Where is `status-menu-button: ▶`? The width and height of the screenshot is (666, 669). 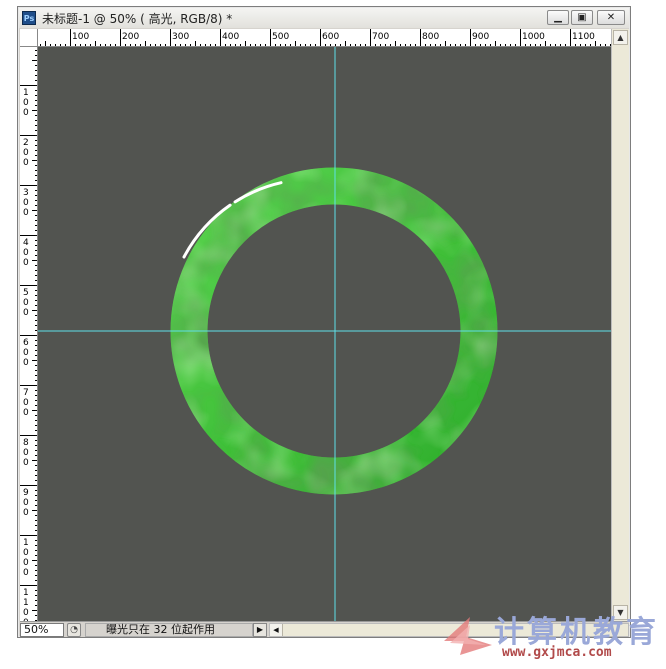
status-menu-button: ▶ is located at coordinates (260, 629).